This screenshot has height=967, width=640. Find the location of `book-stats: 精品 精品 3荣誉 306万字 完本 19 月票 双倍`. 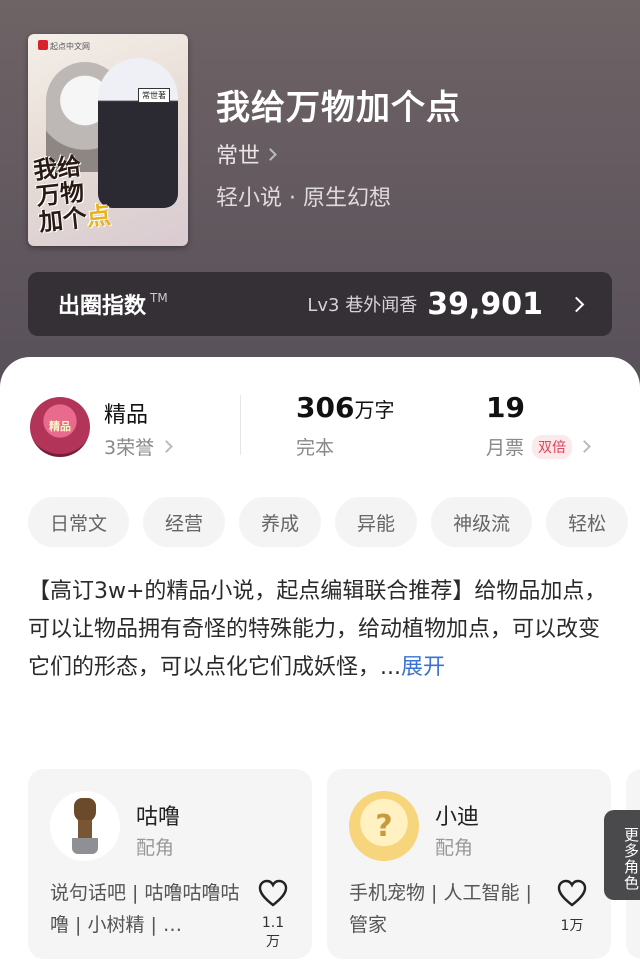

book-stats: 精品 精品 3荣誉 306万字 完本 19 月票 双倍 is located at coordinates (320, 432).